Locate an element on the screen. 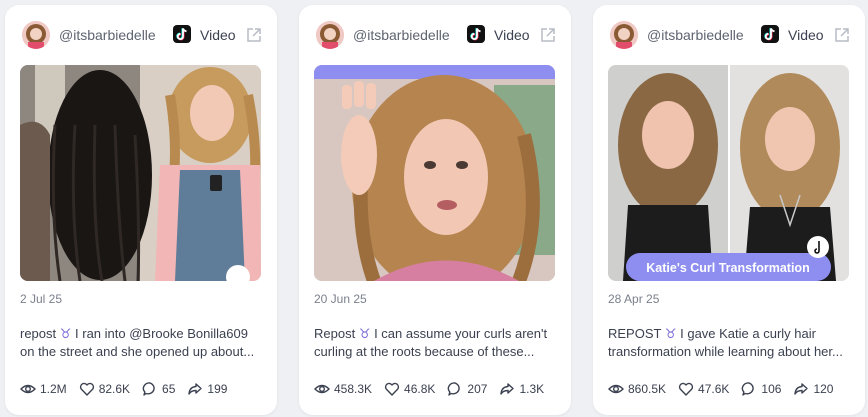 The height and width of the screenshot is (417, 868). engagement-stats: 860.5K 47.6K 106 120 is located at coordinates (726, 389).